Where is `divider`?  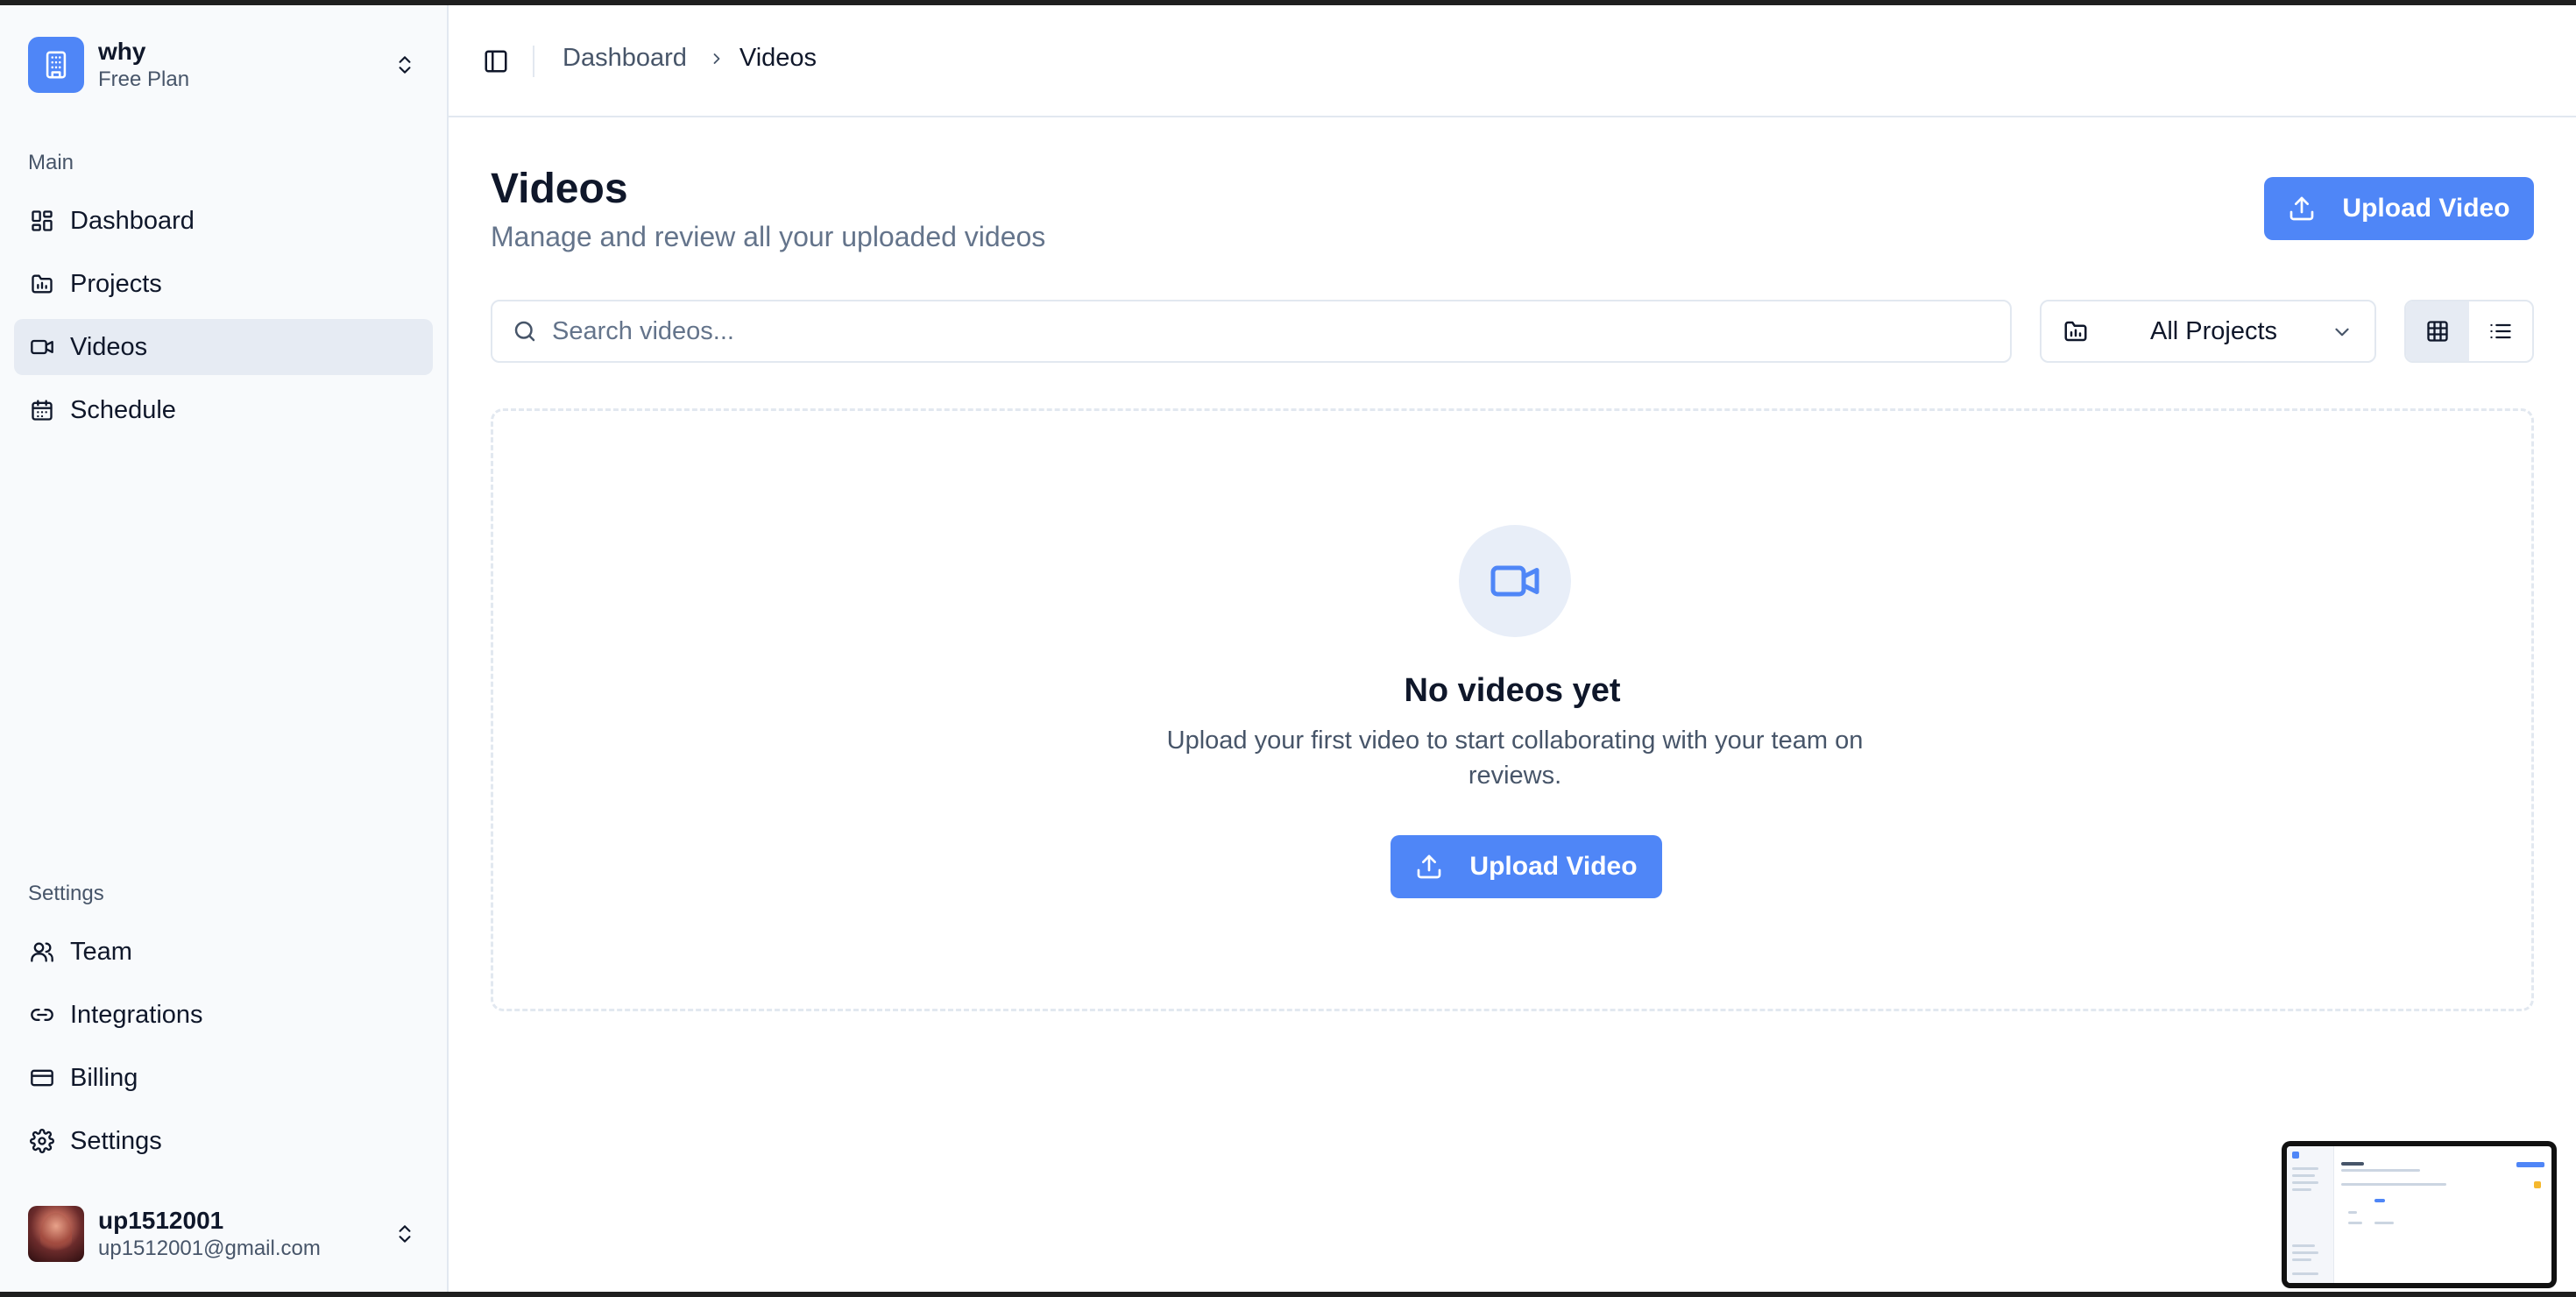 divider is located at coordinates (533, 62).